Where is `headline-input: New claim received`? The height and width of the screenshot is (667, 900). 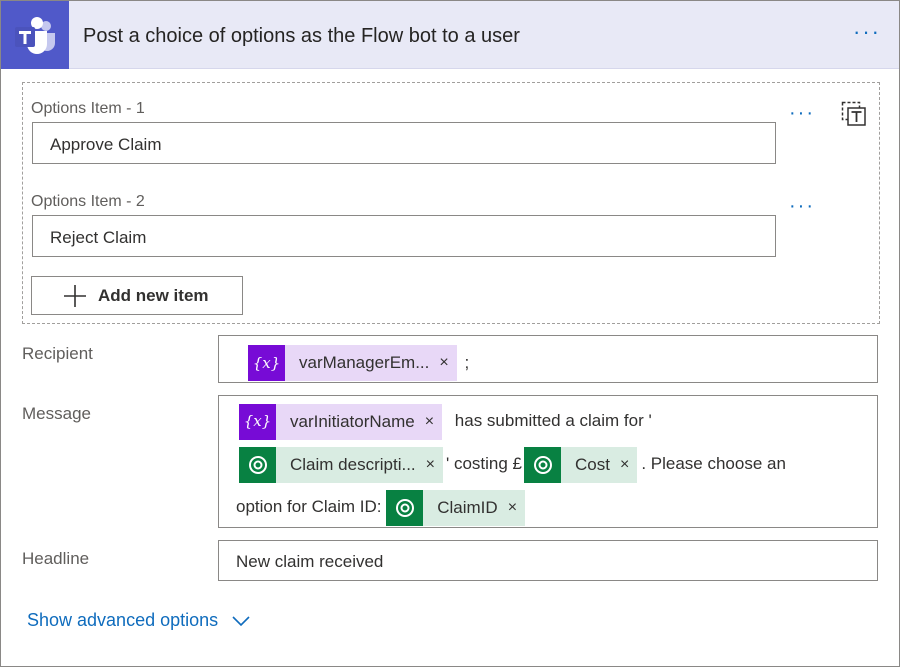 headline-input: New claim received is located at coordinates (548, 560).